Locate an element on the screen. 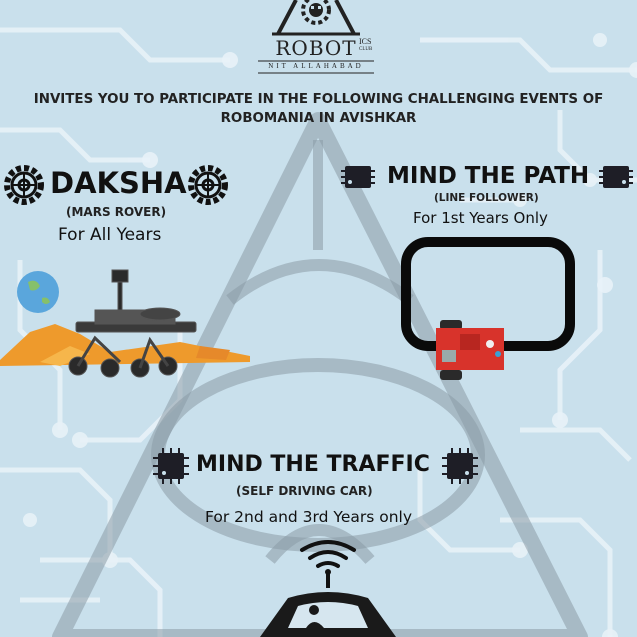 The height and width of the screenshot is (637, 637). mind-the-traffic-eligibility: For 2nd and 3rd Years only is located at coordinates (309, 517).